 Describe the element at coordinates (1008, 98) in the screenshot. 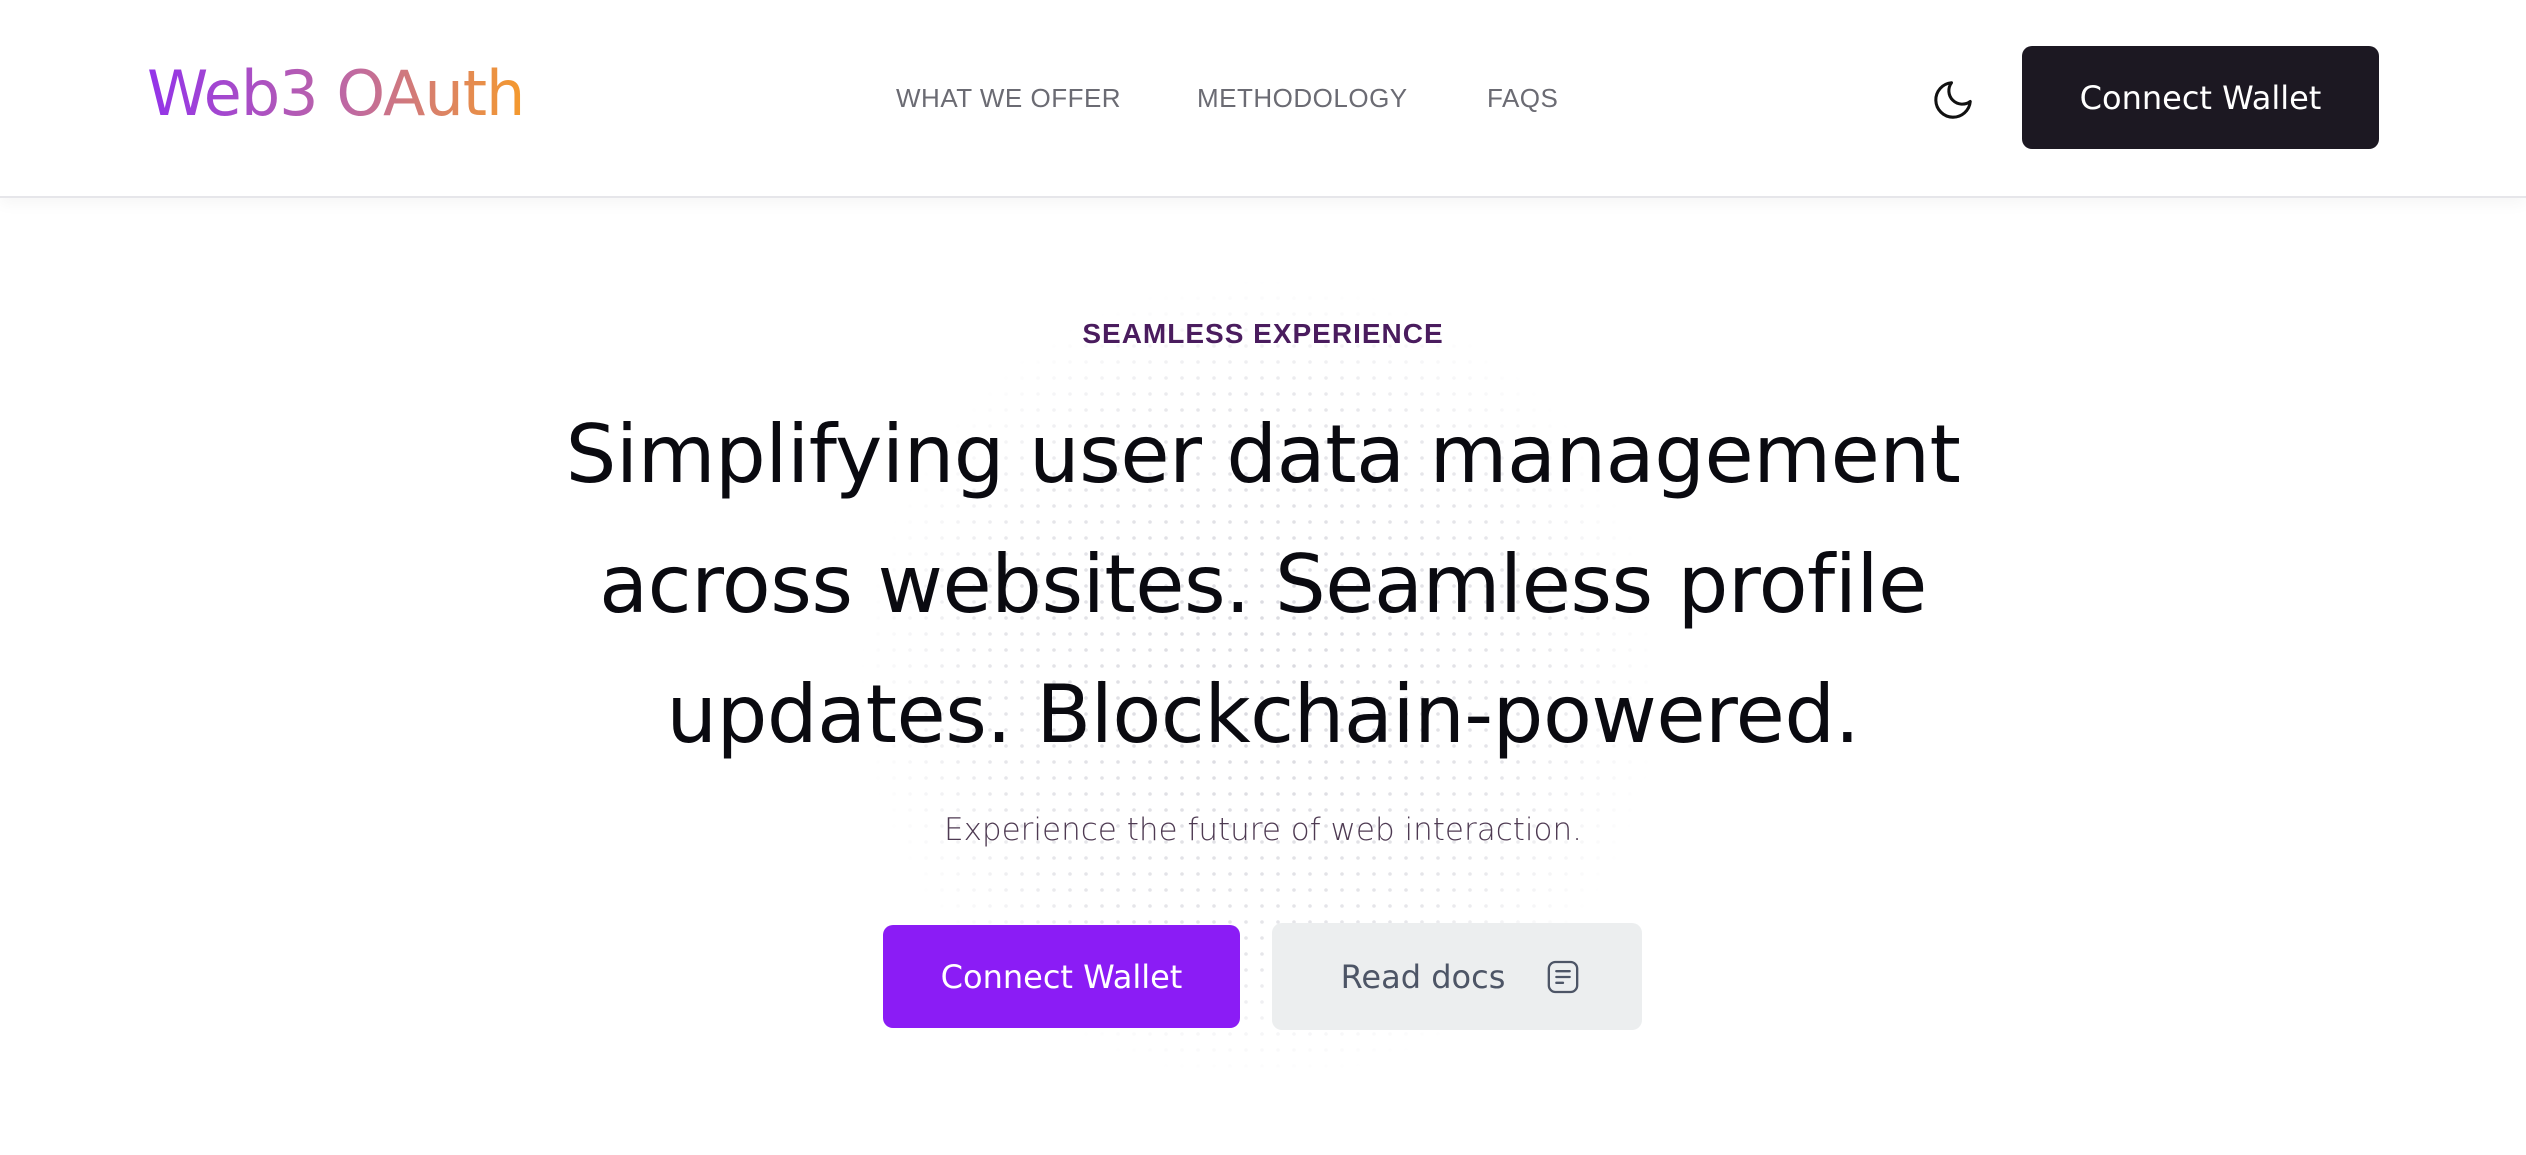

I see `nav-link-what-we-offer: WHAT WE OFFER` at that location.